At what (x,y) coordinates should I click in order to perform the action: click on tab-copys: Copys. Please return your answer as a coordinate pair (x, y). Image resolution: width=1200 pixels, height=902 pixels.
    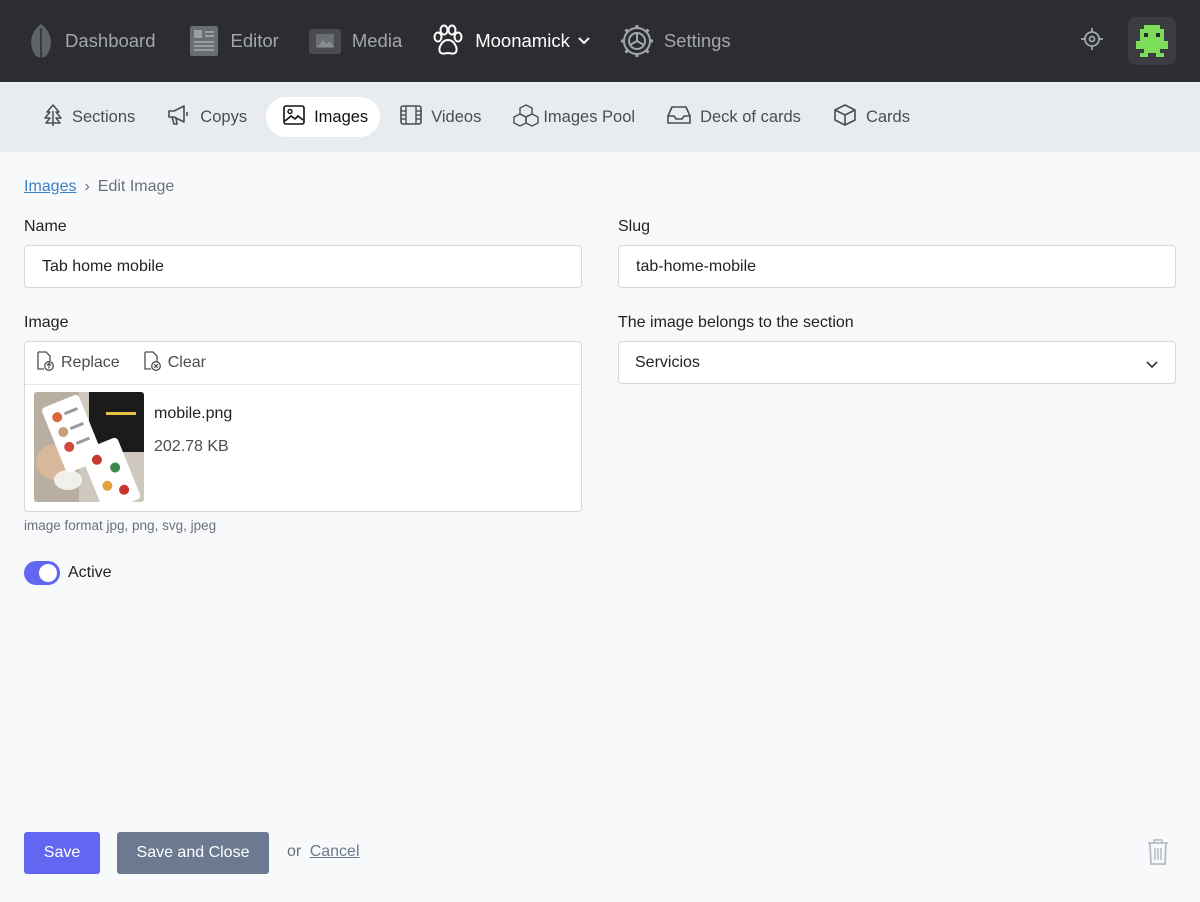
    Looking at the image, I should click on (206, 117).